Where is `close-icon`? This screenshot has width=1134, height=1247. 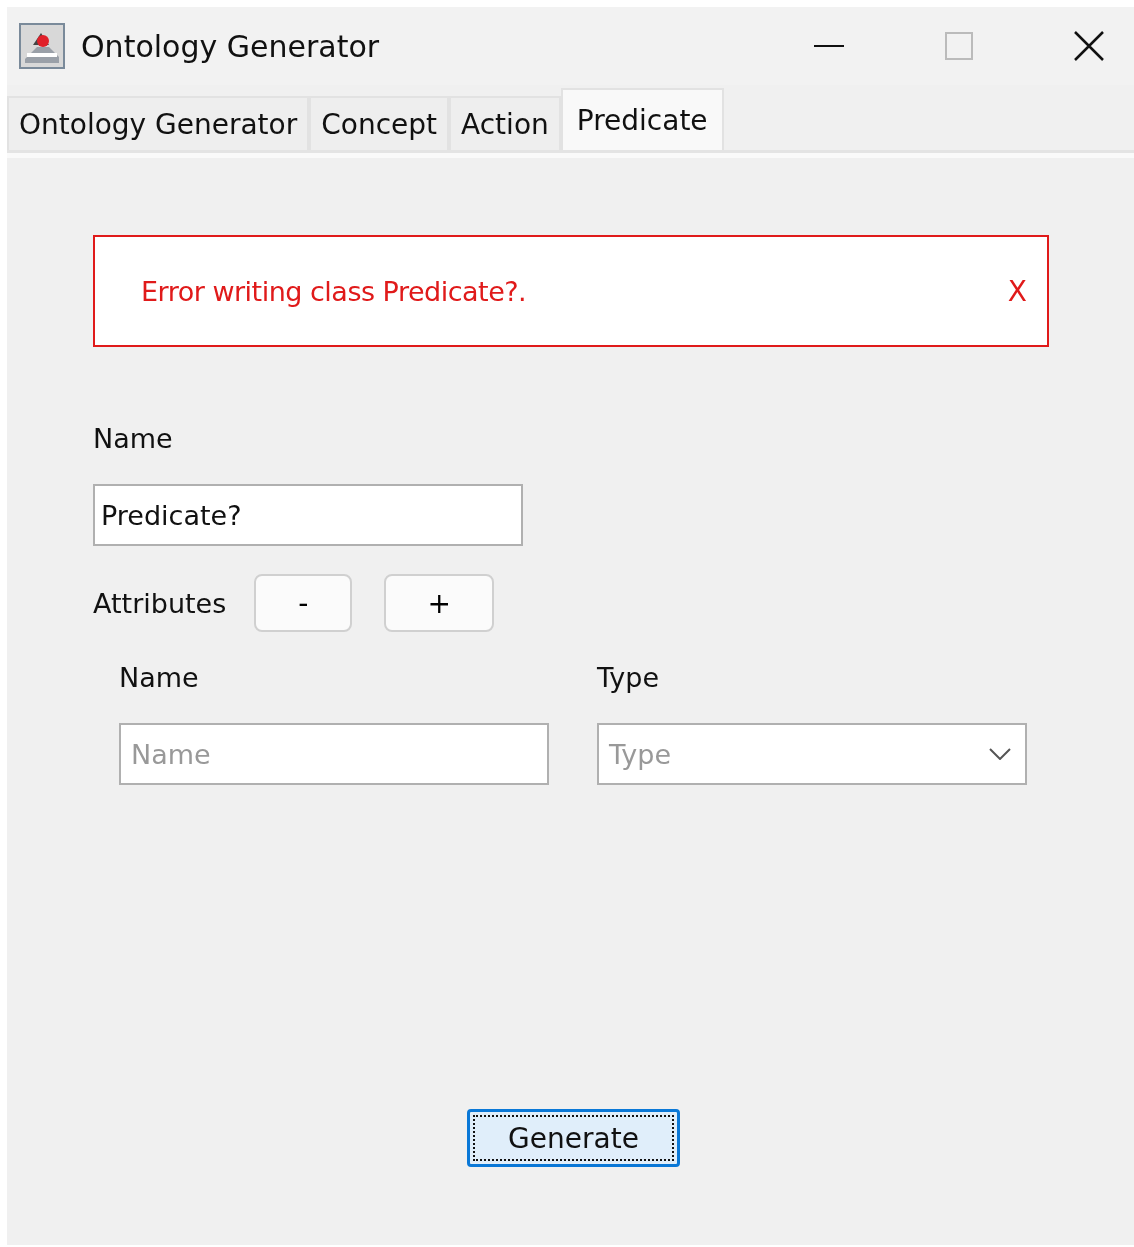
close-icon is located at coordinates (1089, 46).